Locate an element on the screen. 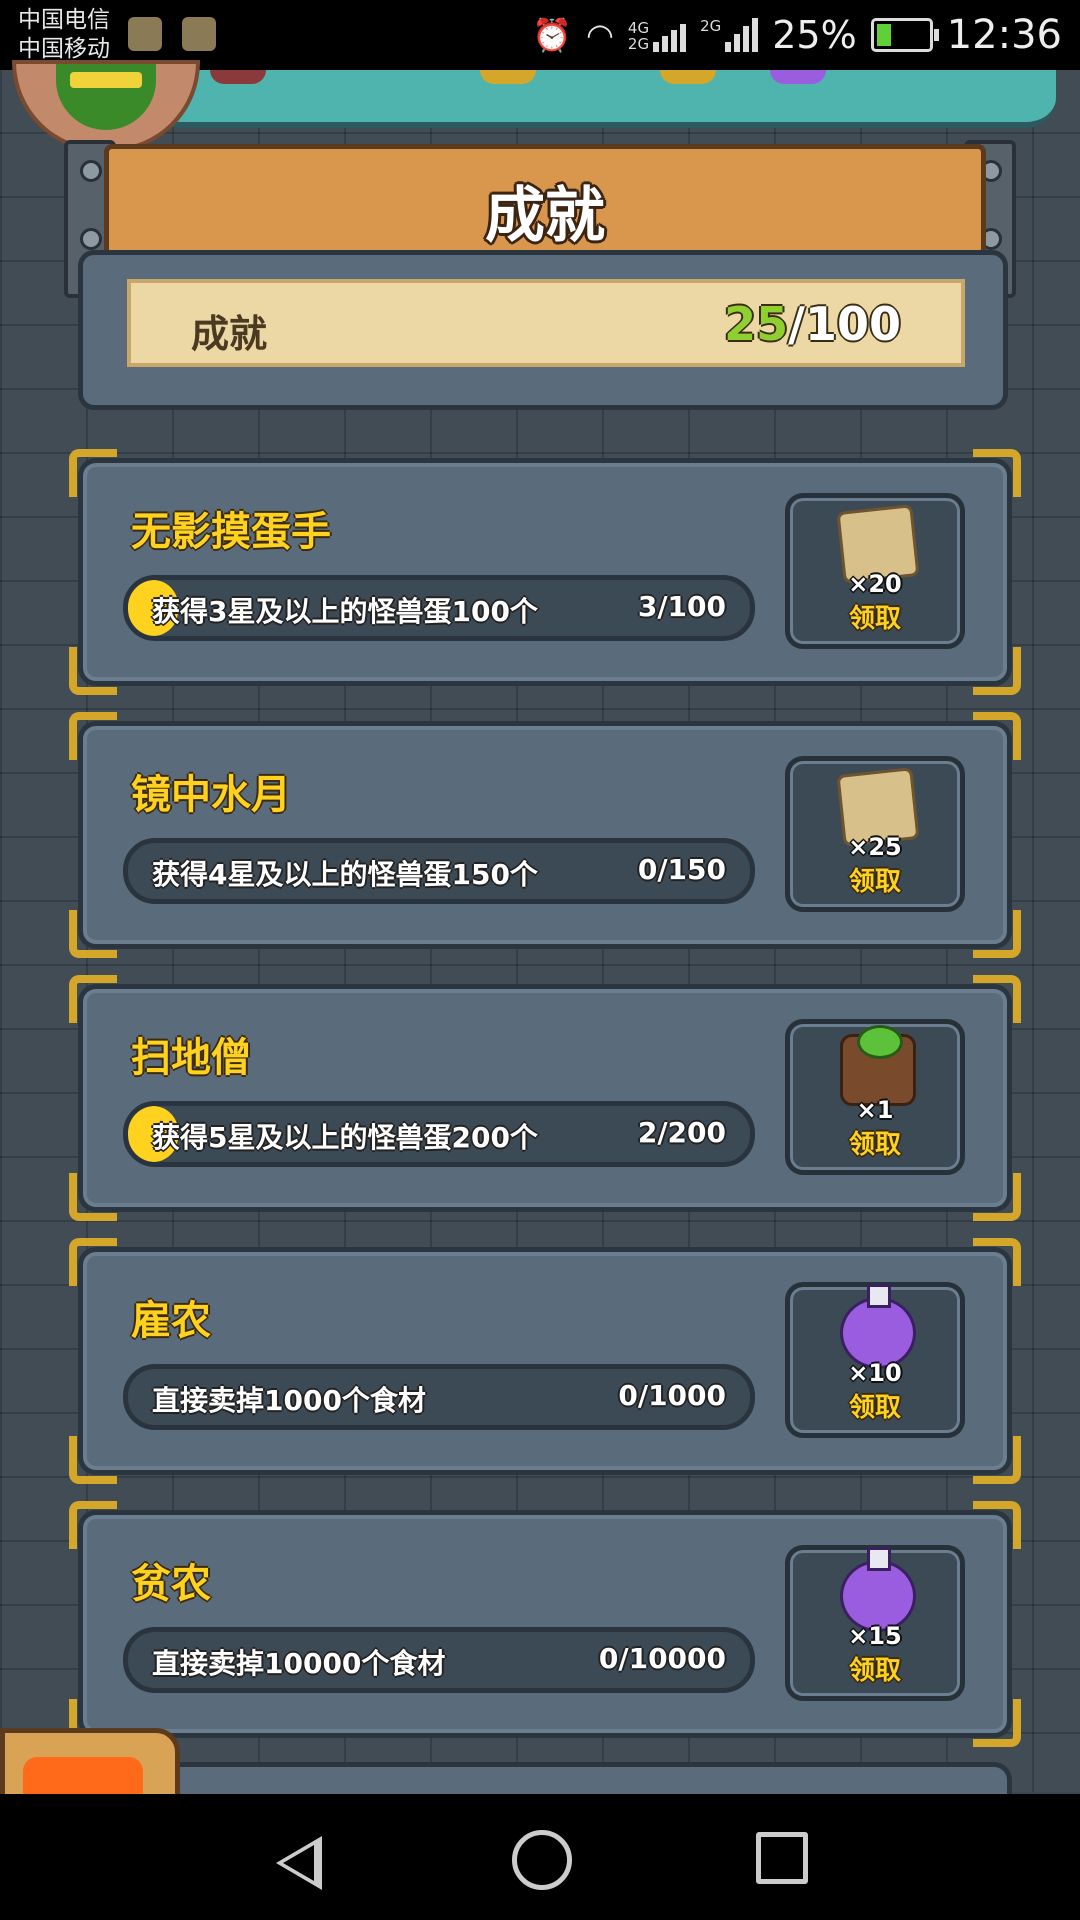  shield-app-icon is located at coordinates (199, 34).